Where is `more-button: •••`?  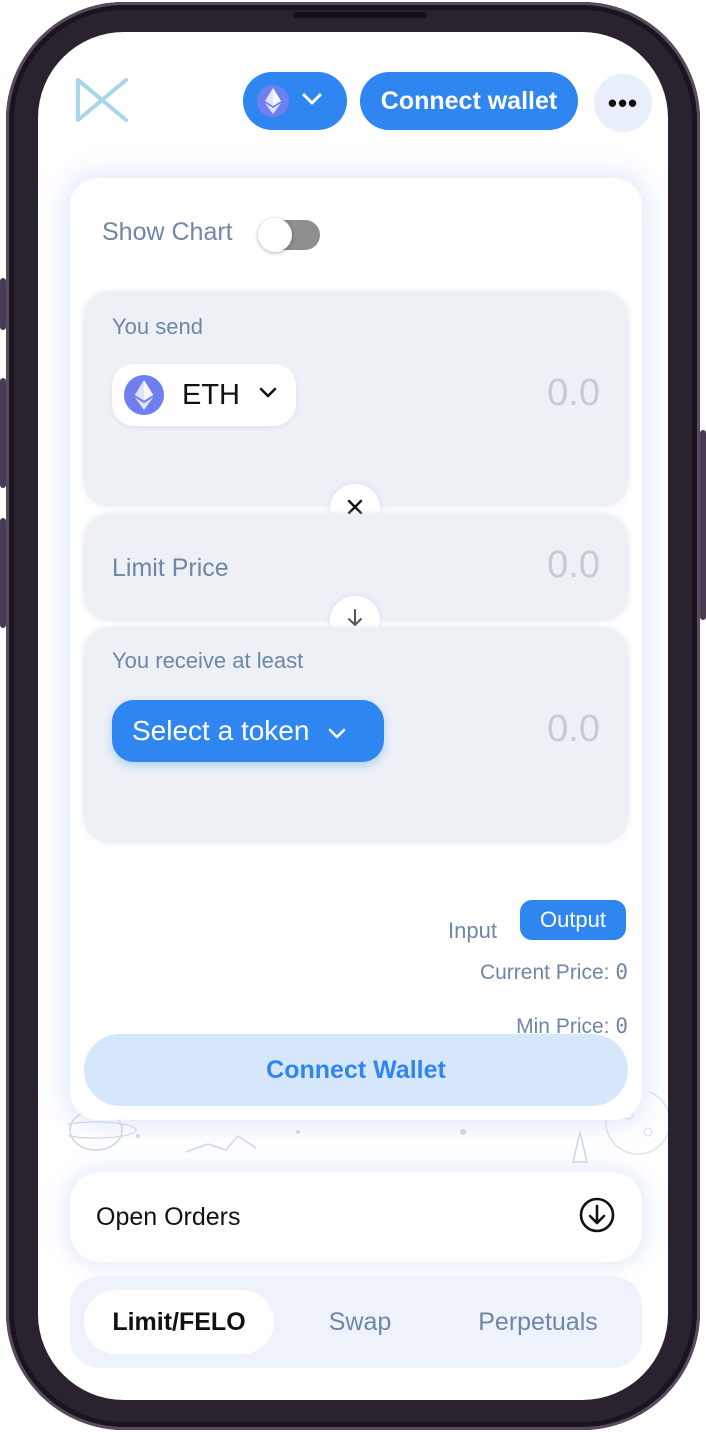
more-button: ••• is located at coordinates (623, 103).